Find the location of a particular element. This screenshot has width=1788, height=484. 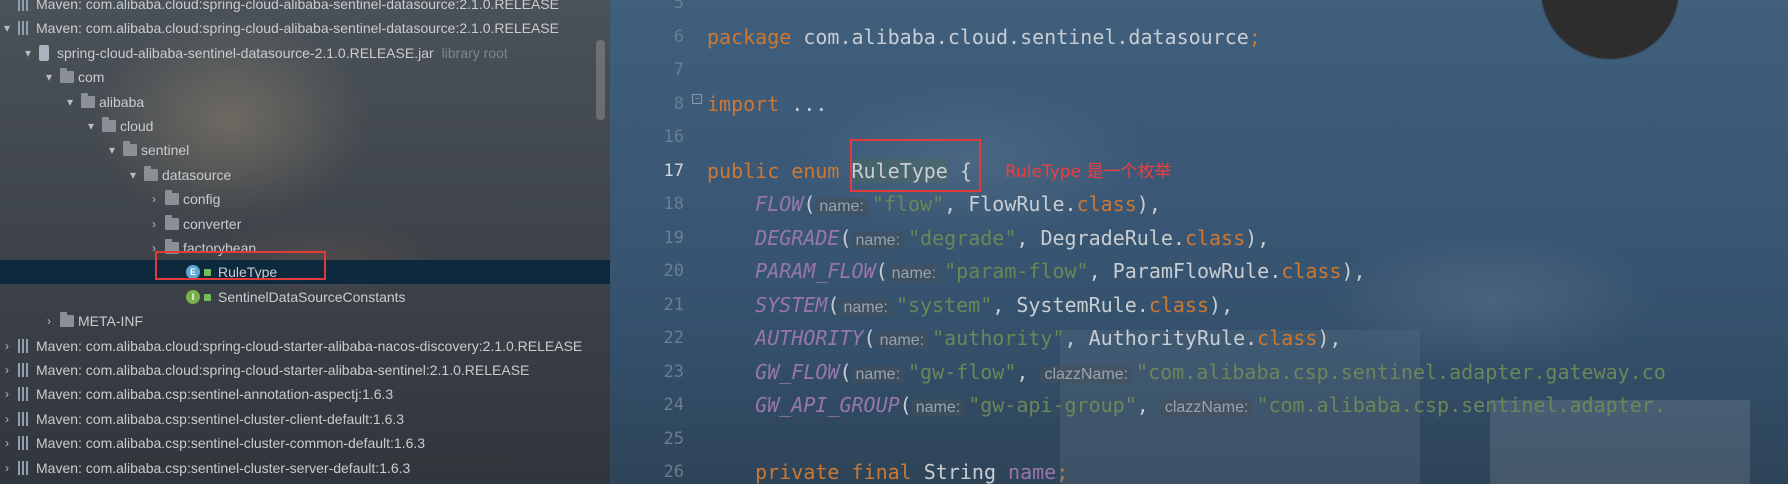

tree-item-label: converter is located at coordinates (212, 223).